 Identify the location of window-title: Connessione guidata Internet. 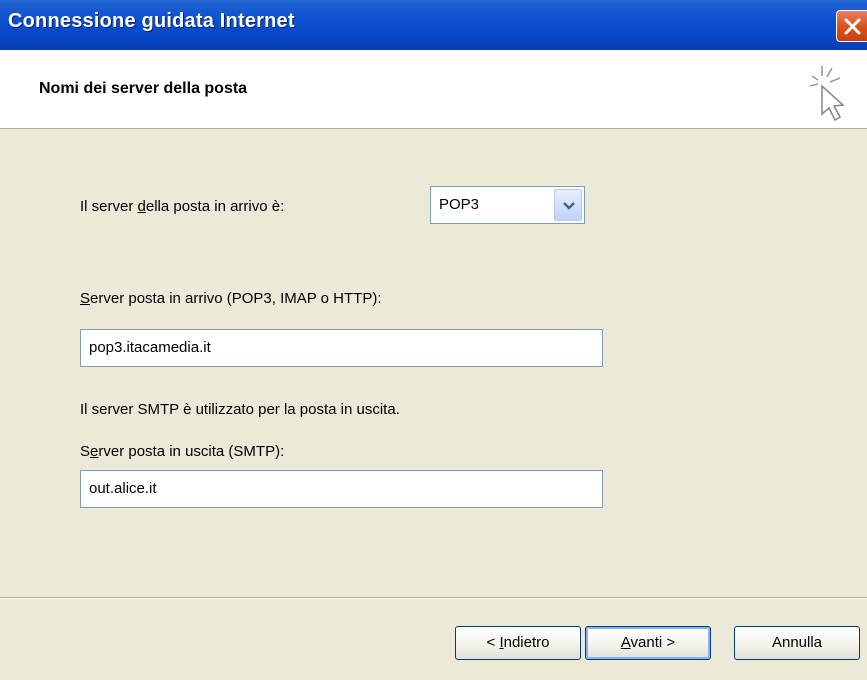
(151, 21).